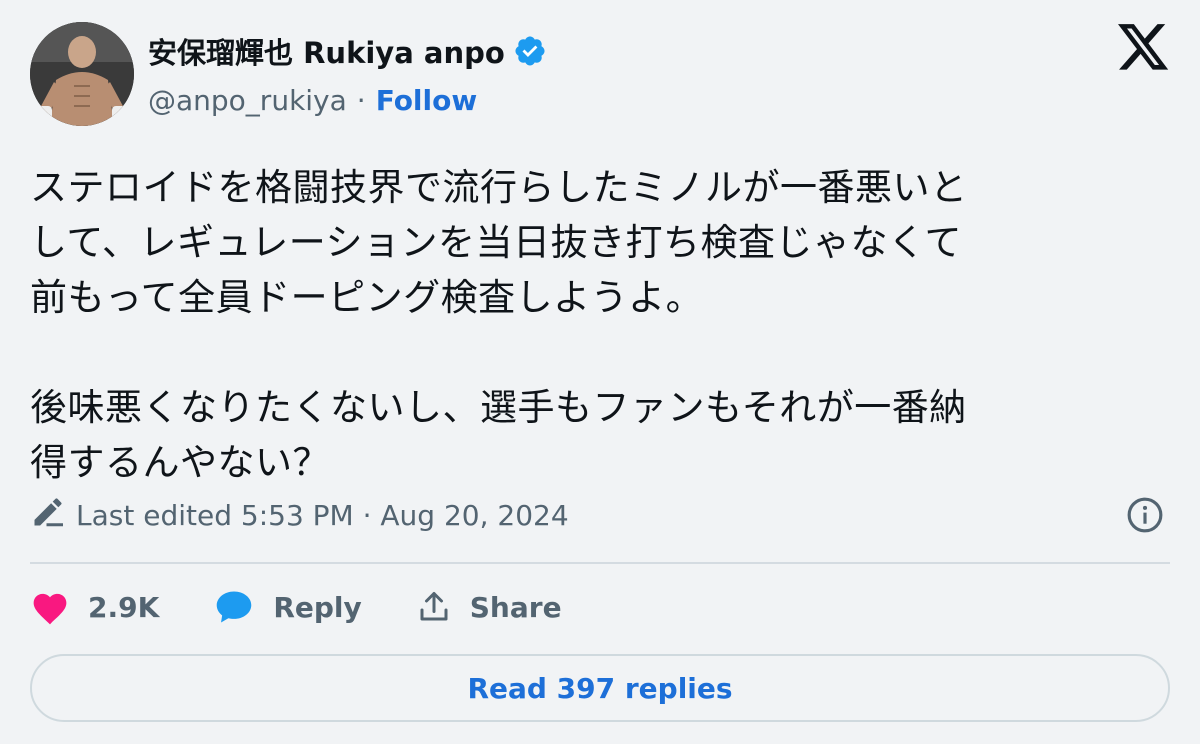  I want to click on follow-button: Follow, so click(427, 100).